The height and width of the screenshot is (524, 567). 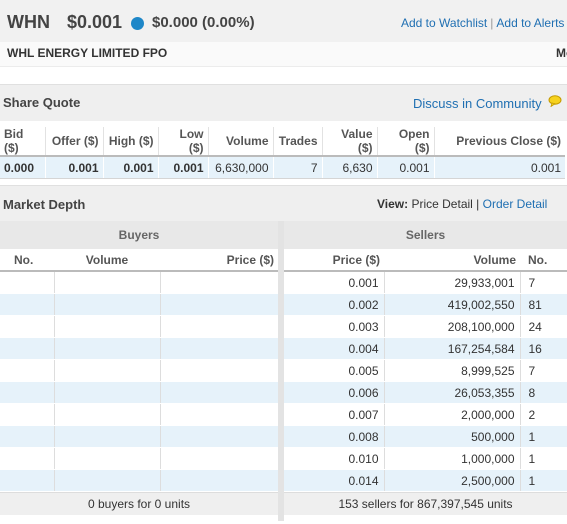 I want to click on col-previous-close: Previous Close ($), so click(x=499, y=142).